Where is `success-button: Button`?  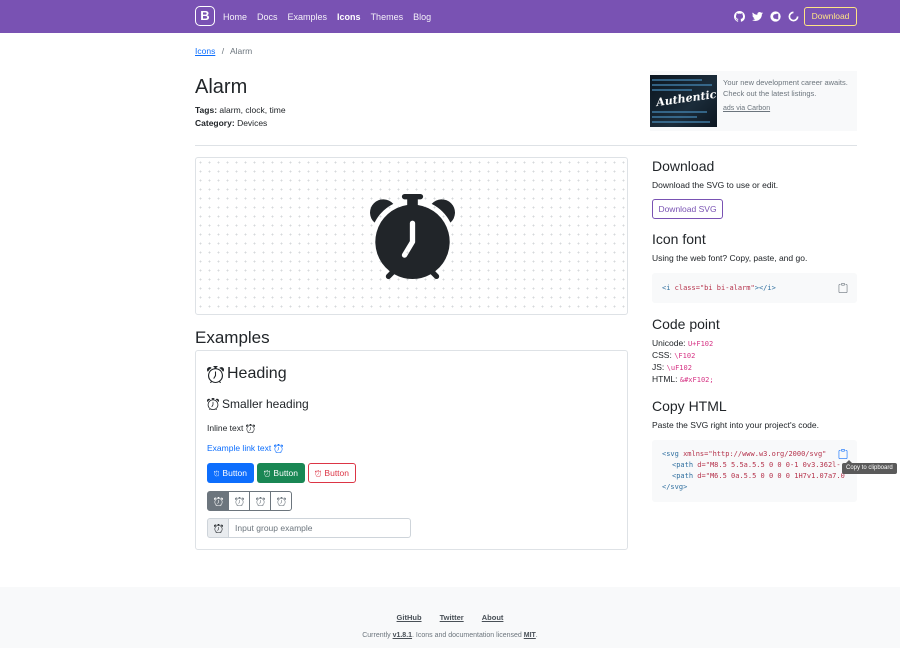
success-button: Button is located at coordinates (281, 473).